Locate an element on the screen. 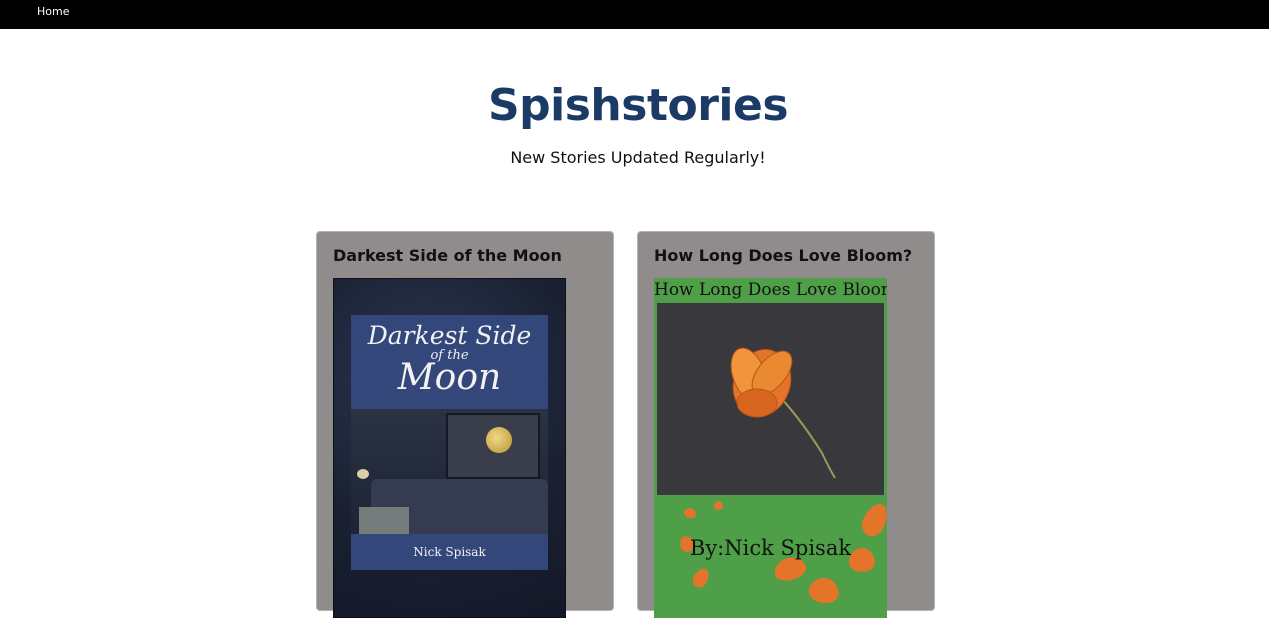 The height and width of the screenshot is (618, 1269). blanket-illustration is located at coordinates (384, 520).